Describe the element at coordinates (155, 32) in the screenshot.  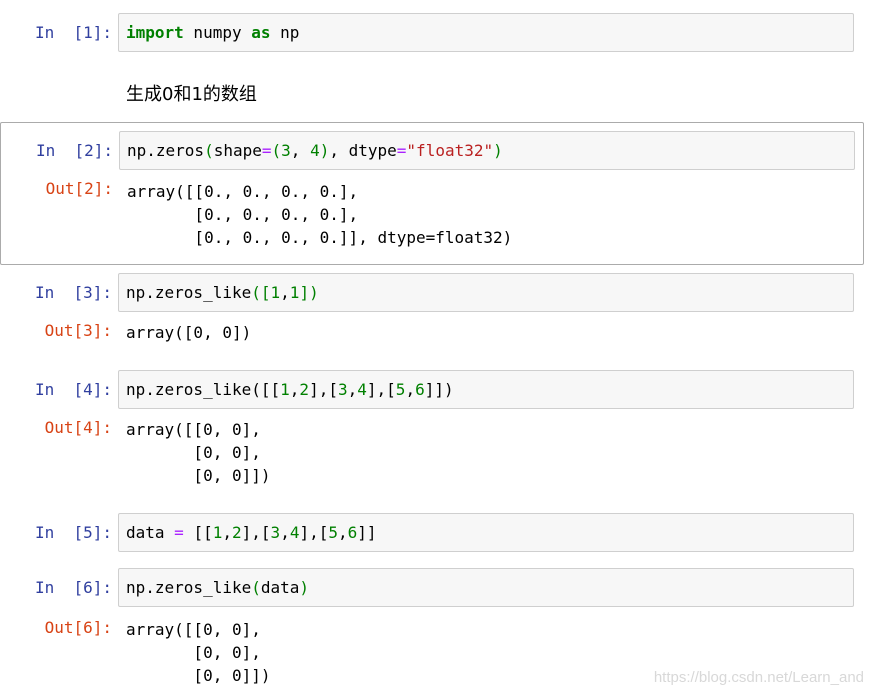
I see `code-token: import` at that location.